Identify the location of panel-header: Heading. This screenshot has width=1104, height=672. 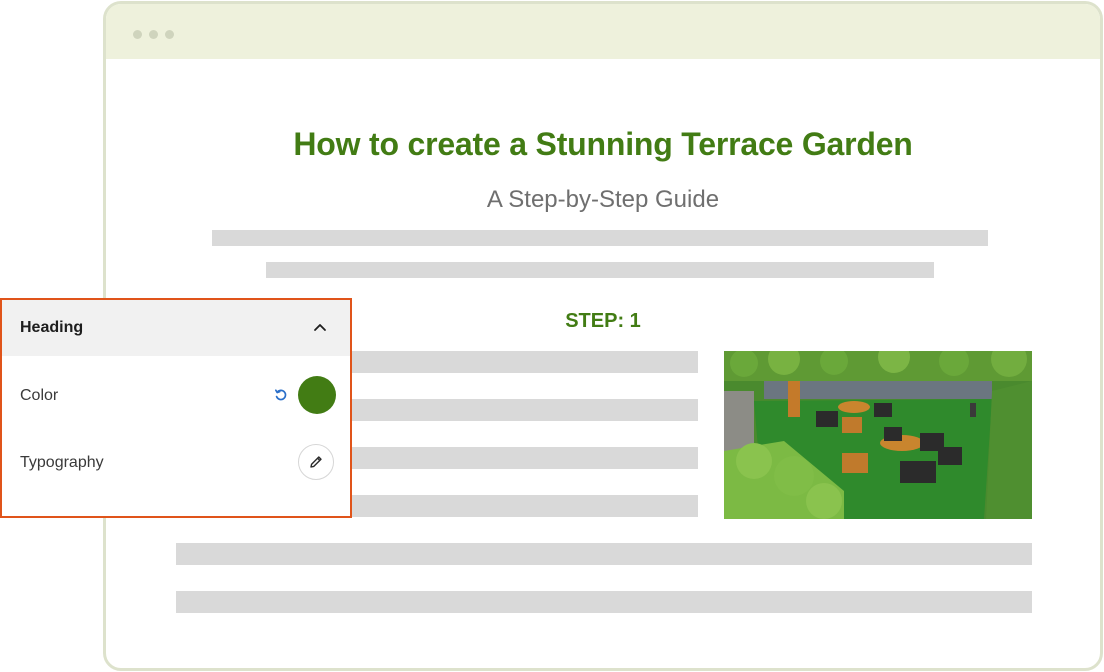
(176, 328).